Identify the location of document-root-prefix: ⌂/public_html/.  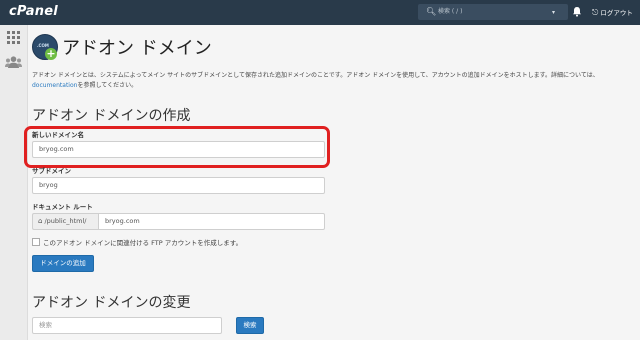
(65, 221).